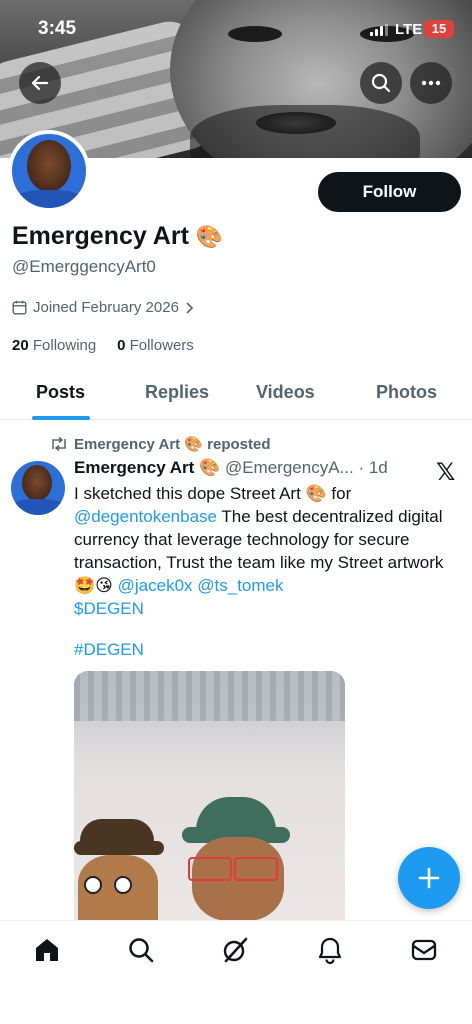  What do you see at coordinates (256, 869) in the screenshot?
I see `character-glasses-right` at bounding box center [256, 869].